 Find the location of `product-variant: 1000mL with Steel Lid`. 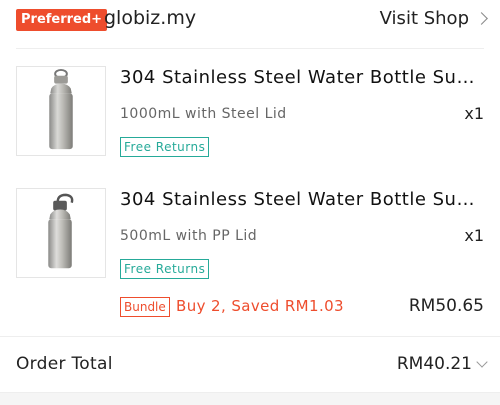

product-variant: 1000mL with Steel Lid is located at coordinates (203, 114).